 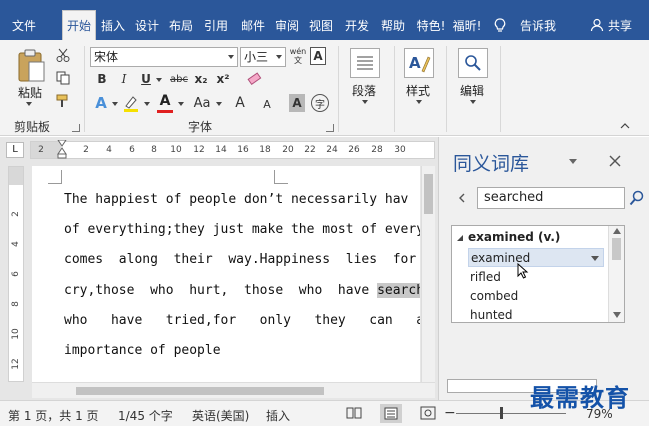 What do you see at coordinates (318, 56) in the screenshot?
I see `character-border-button: A` at bounding box center [318, 56].